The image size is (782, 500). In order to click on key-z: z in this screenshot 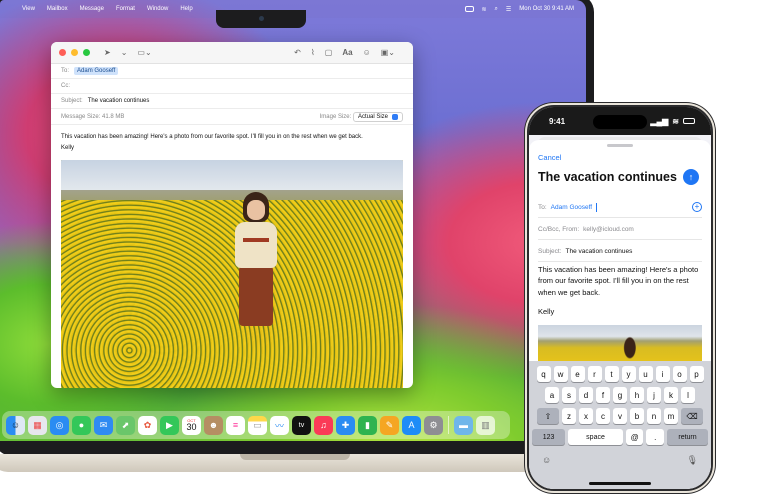, I will do `click(569, 416)`.